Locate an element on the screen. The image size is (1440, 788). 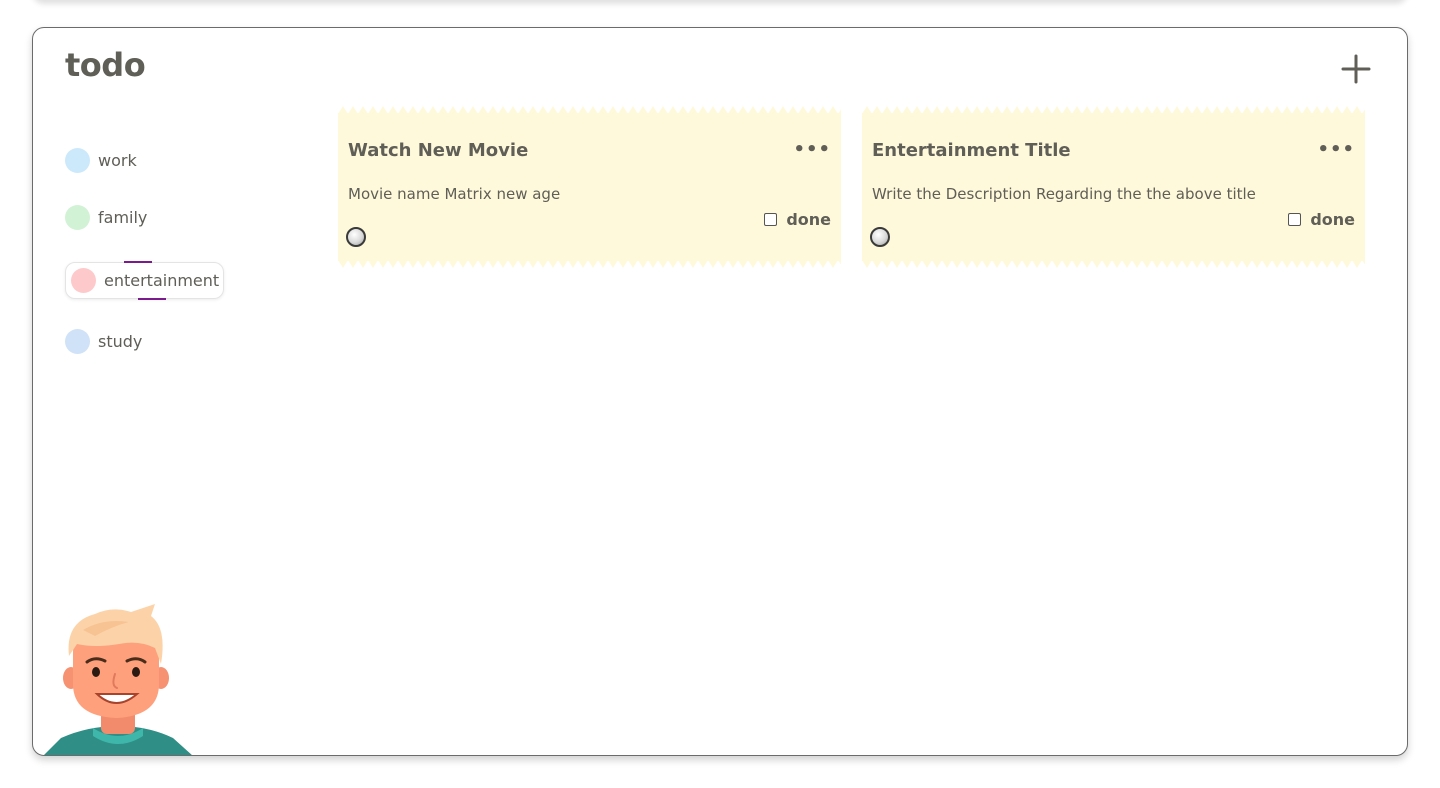
category-label: work is located at coordinates (117, 160).